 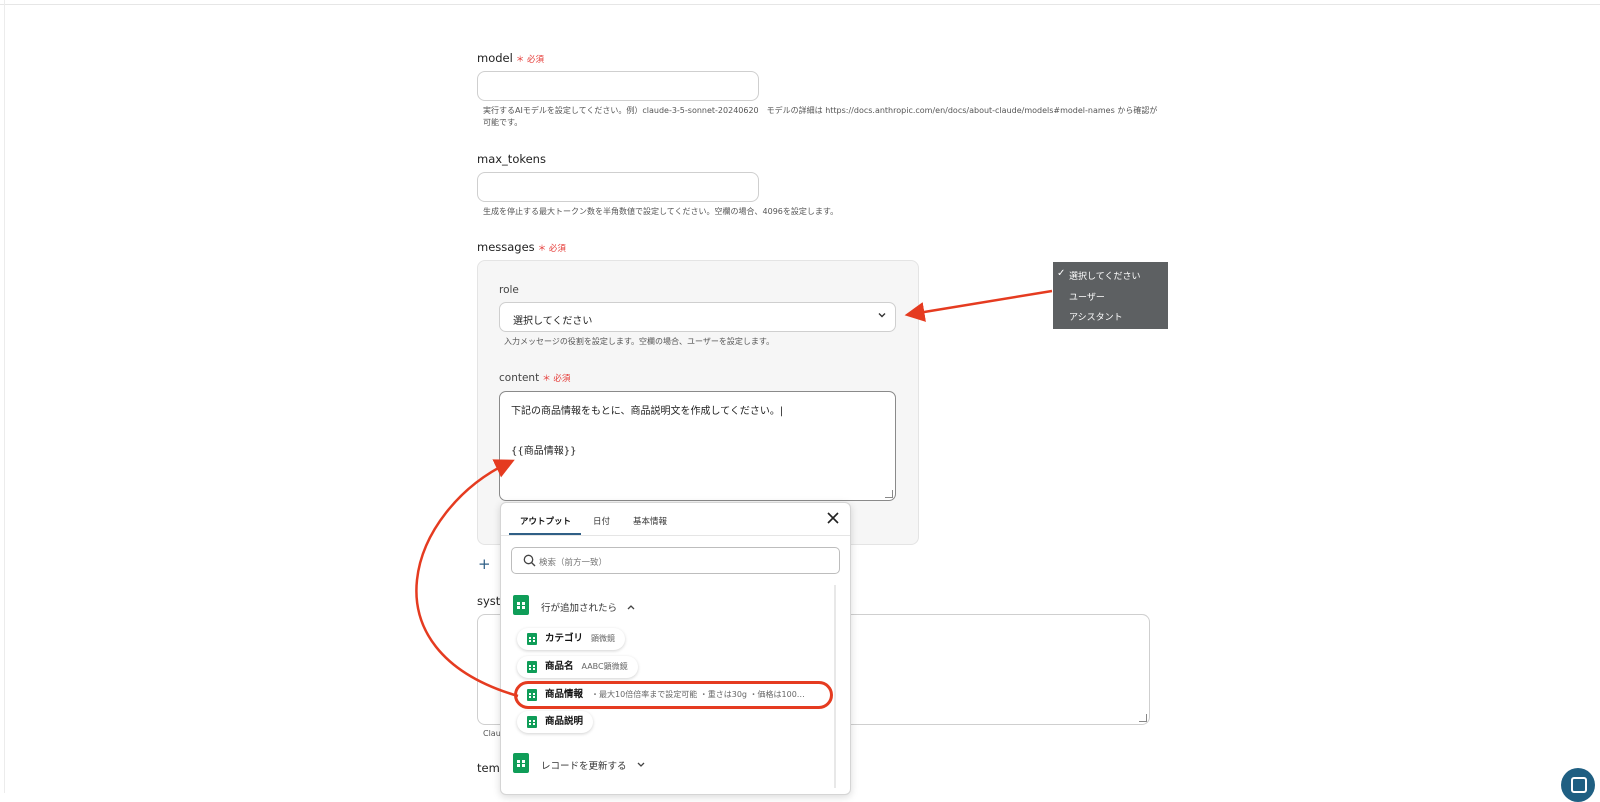 I want to click on system-help: Clau, so click(x=492, y=733).